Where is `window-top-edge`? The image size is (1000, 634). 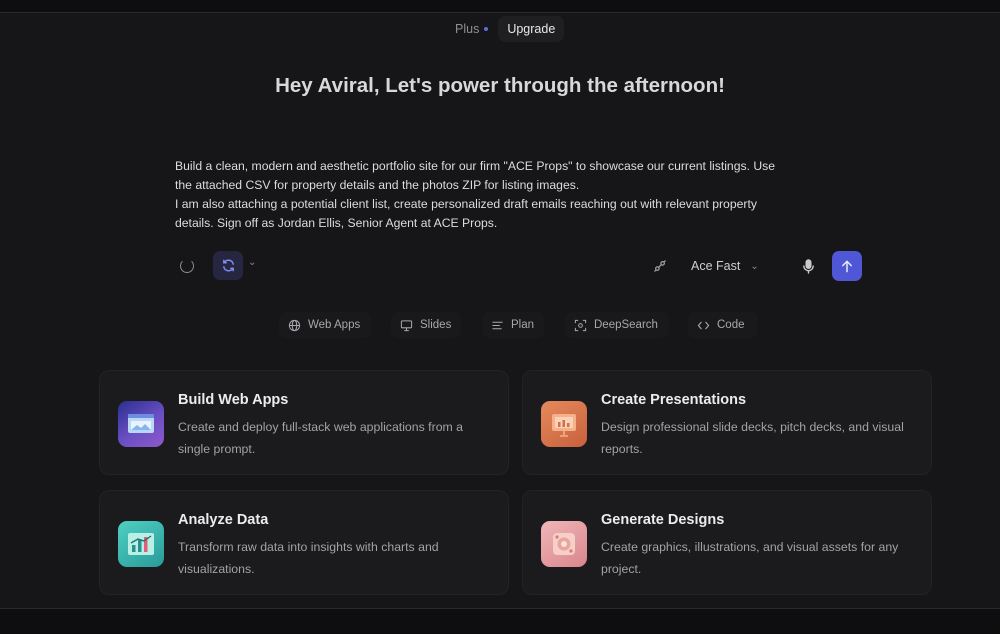 window-top-edge is located at coordinates (500, 6).